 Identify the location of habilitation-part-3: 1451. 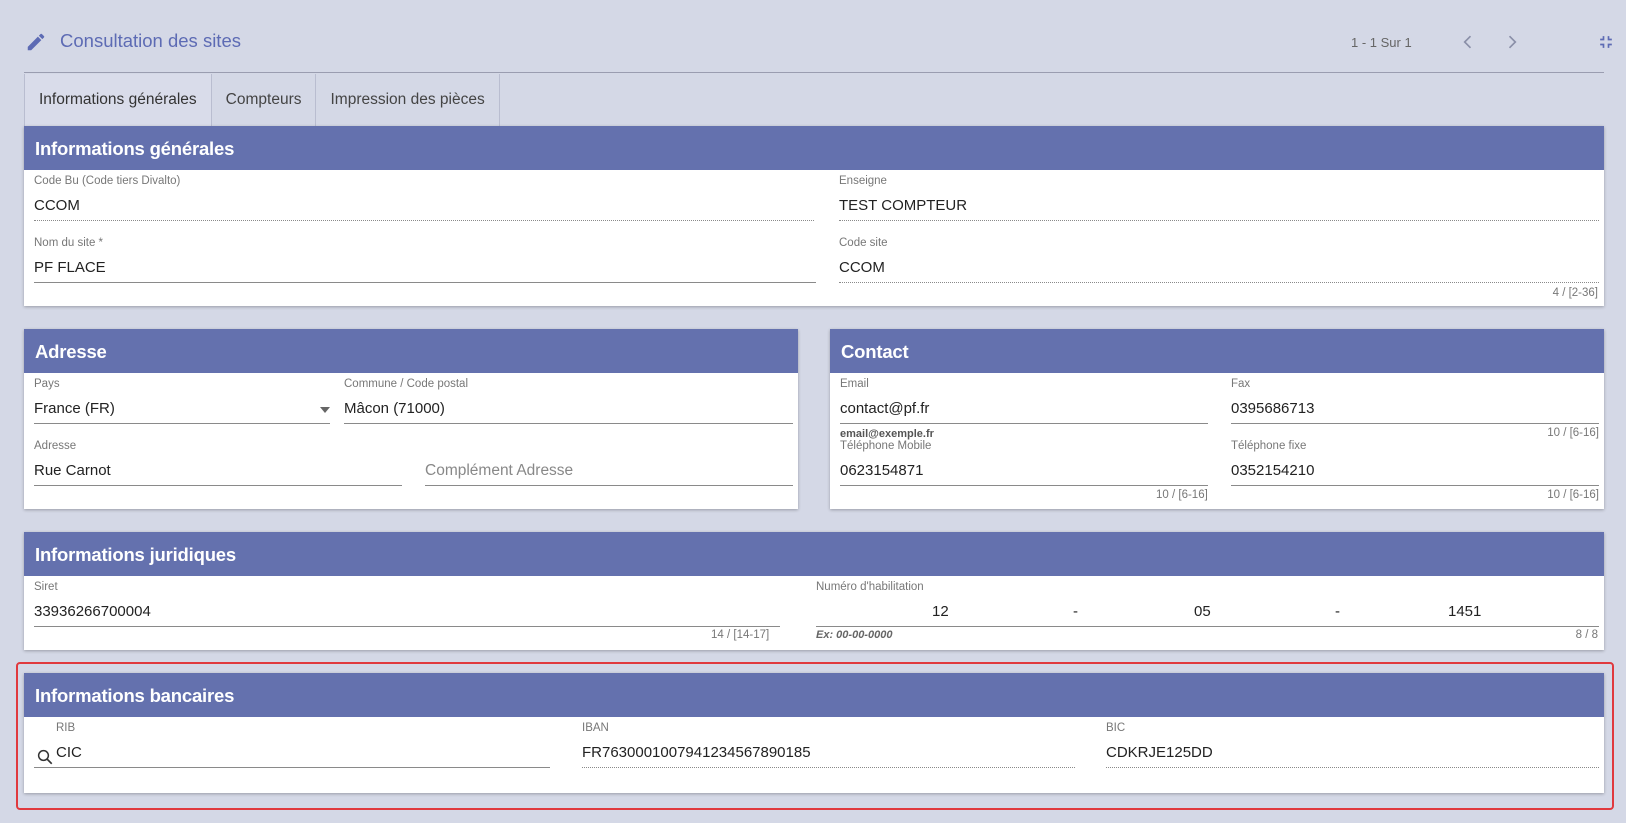
(1465, 611).